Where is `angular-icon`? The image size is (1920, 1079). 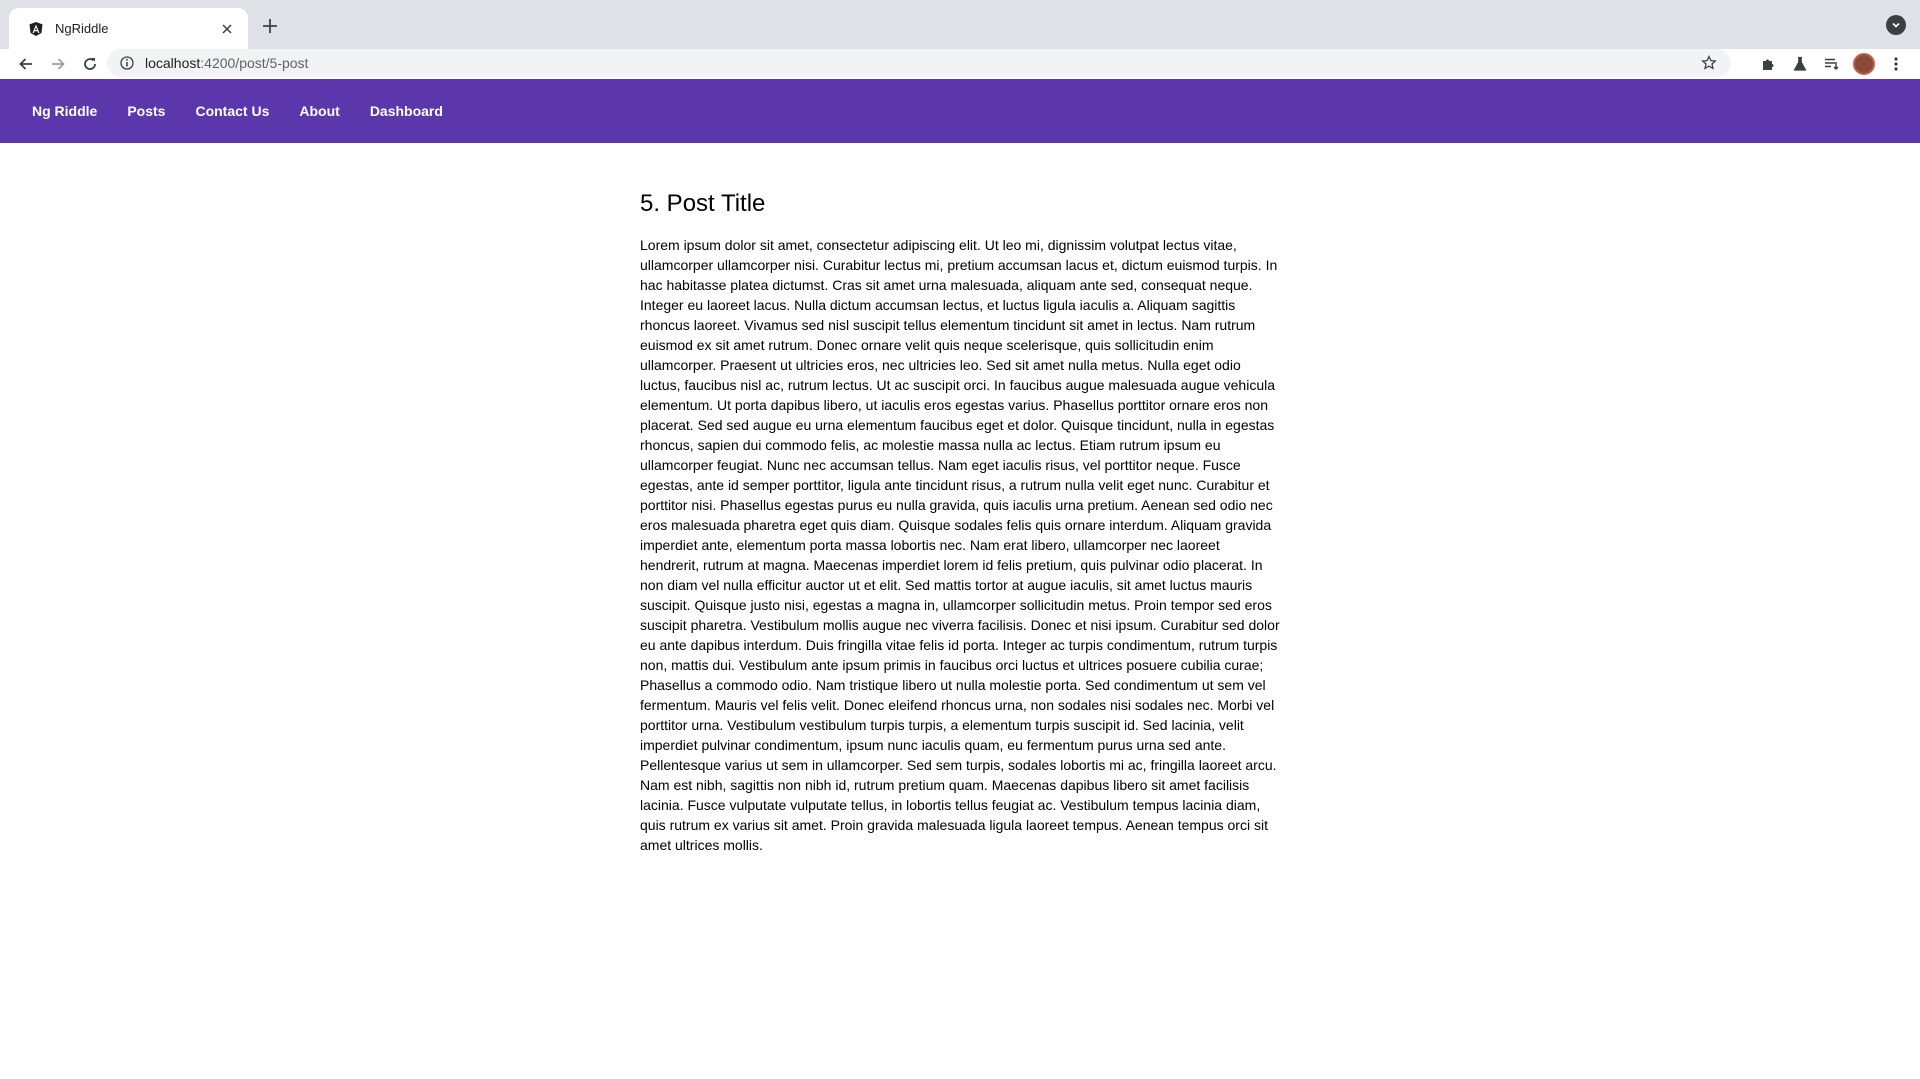 angular-icon is located at coordinates (36, 29).